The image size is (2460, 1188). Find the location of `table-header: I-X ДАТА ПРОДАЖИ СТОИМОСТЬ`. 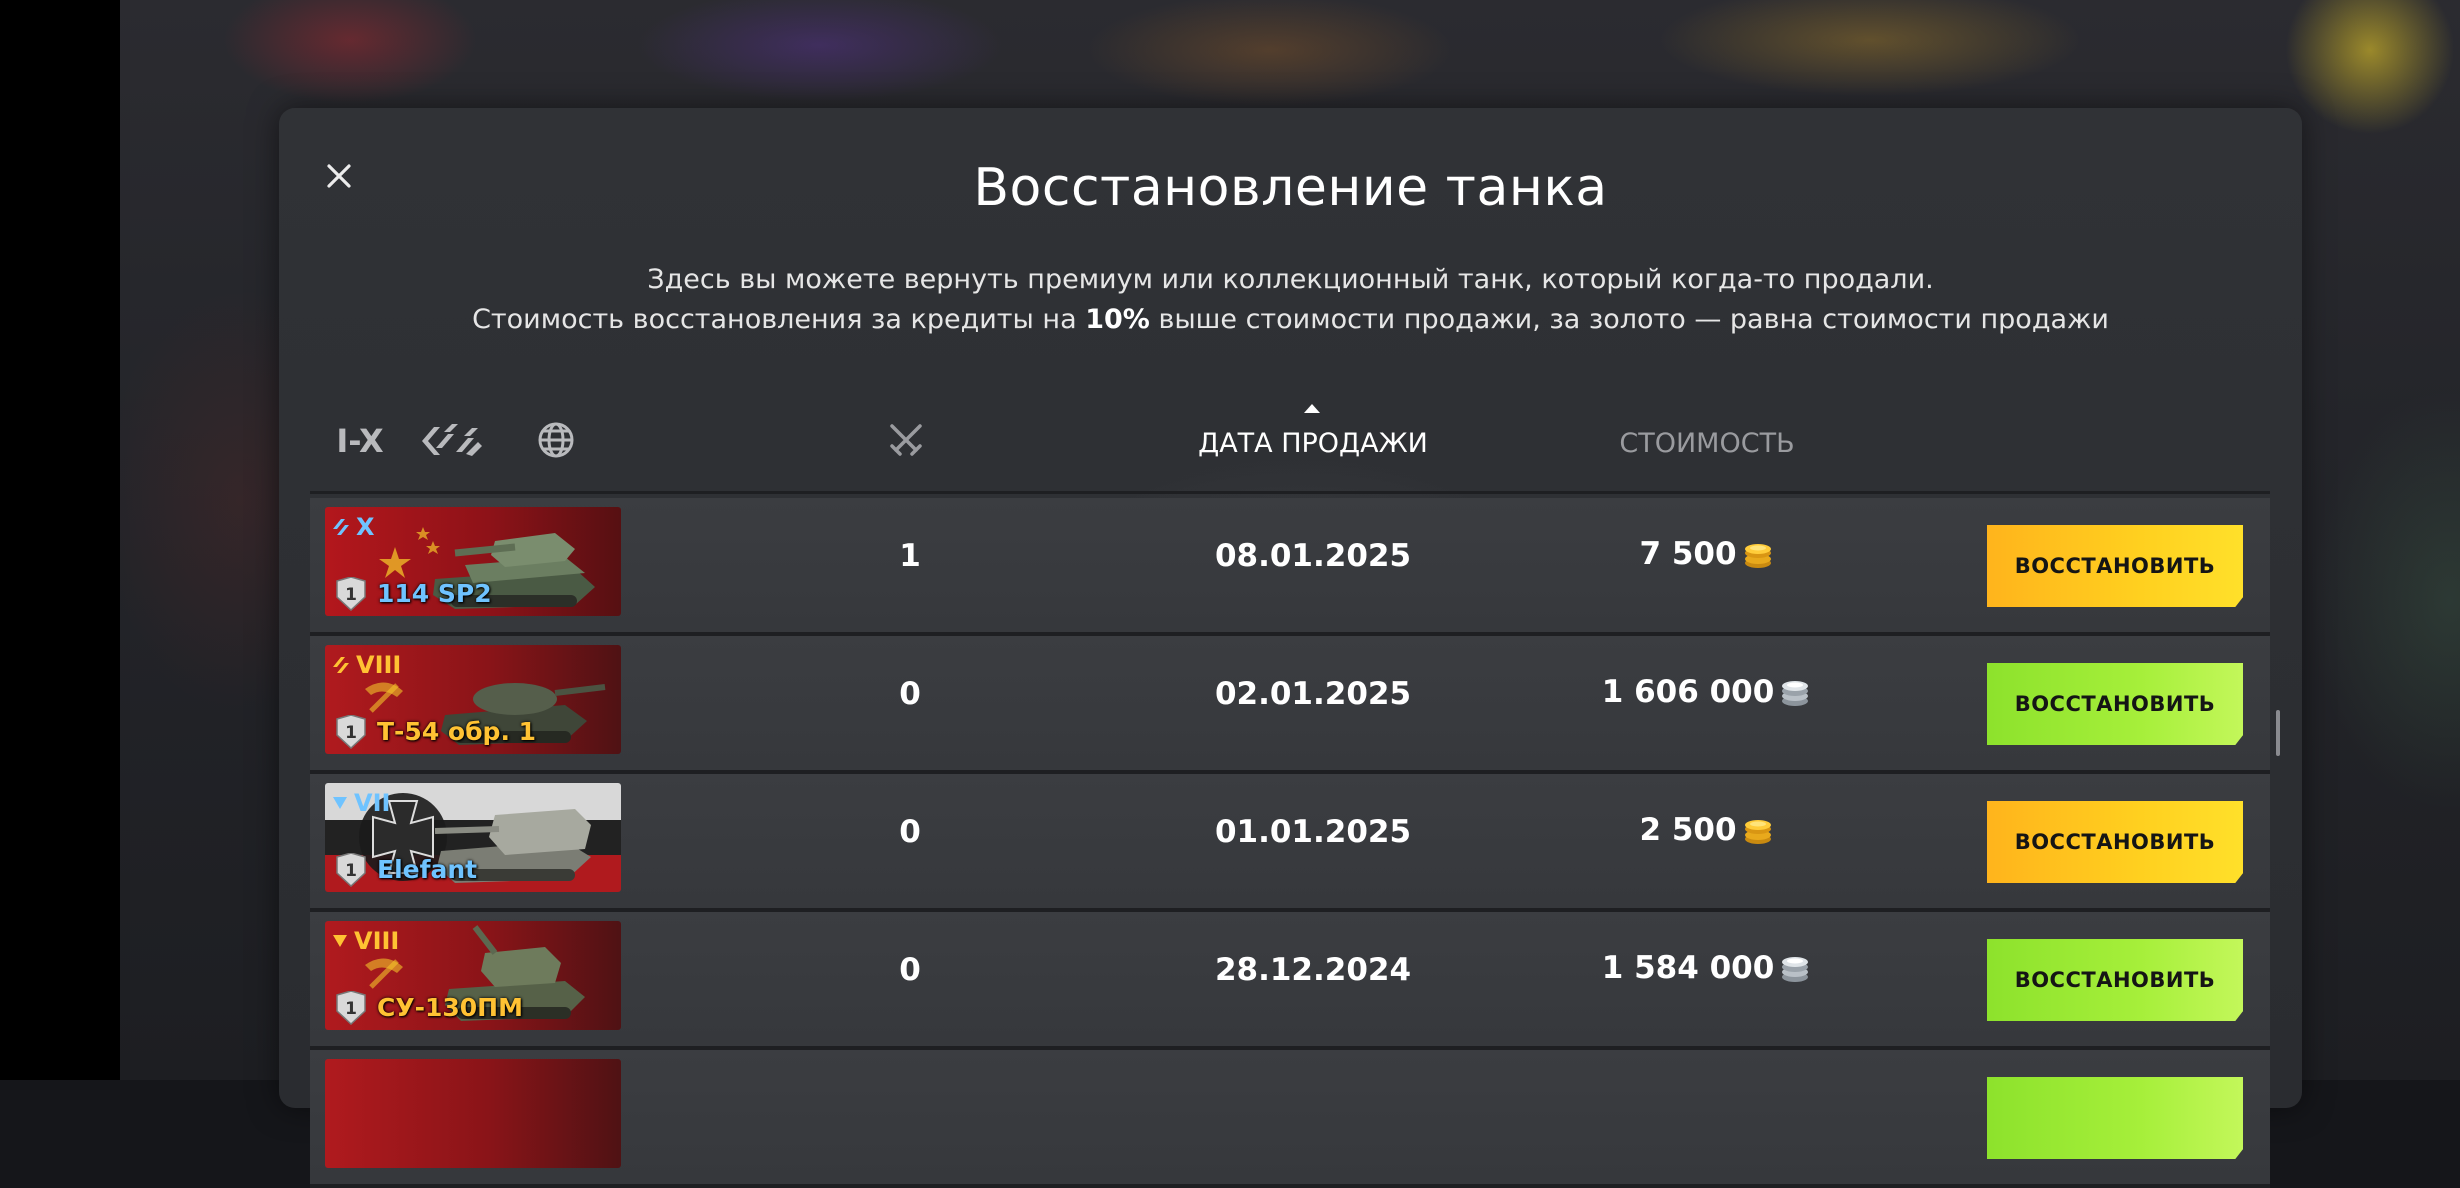

table-header: I-X ДАТА ПРОДАЖИ СТОИМОСТЬ is located at coordinates (1290, 441).